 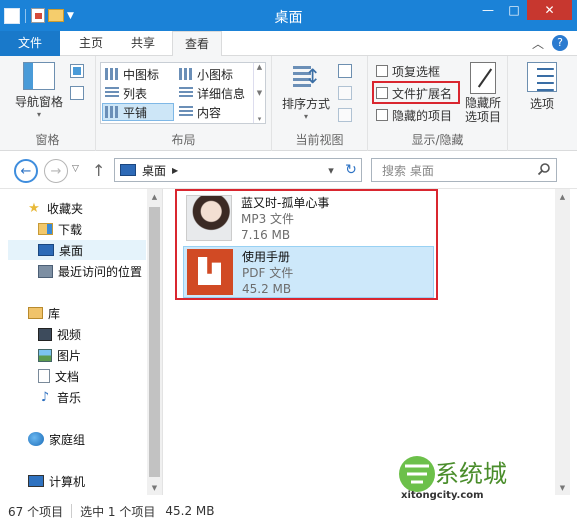 I want to click on hidden-items-option: 隐藏的项目, so click(x=414, y=115).